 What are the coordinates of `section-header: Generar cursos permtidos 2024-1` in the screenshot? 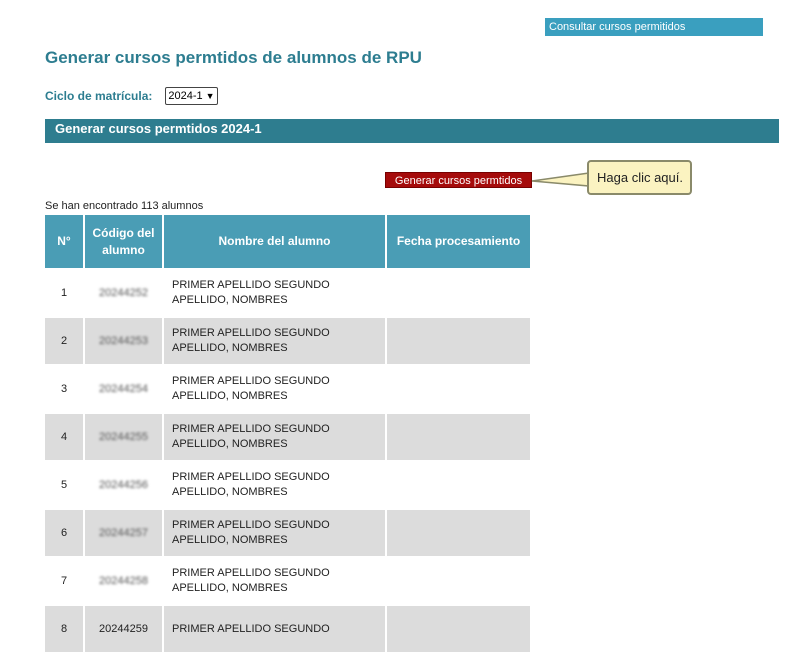 It's located at (412, 131).